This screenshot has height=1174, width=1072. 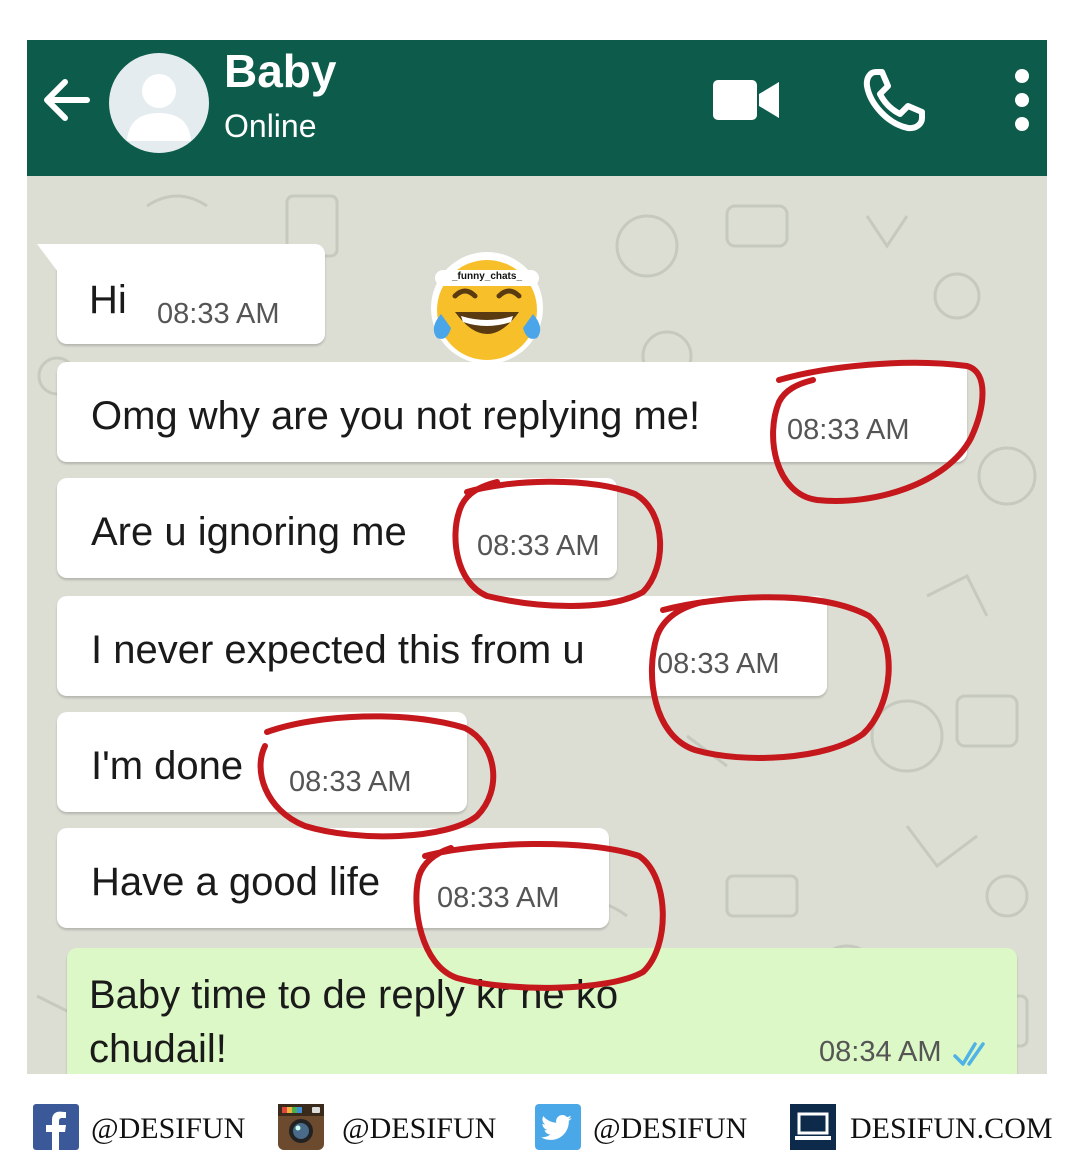 What do you see at coordinates (168, 1128) in the screenshot?
I see `facebook-handle: @DESIFUN` at bounding box center [168, 1128].